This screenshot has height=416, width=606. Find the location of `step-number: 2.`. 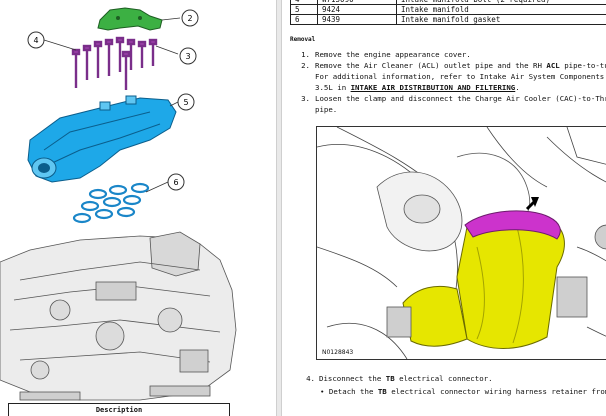

step-number: 2. is located at coordinates (305, 65).